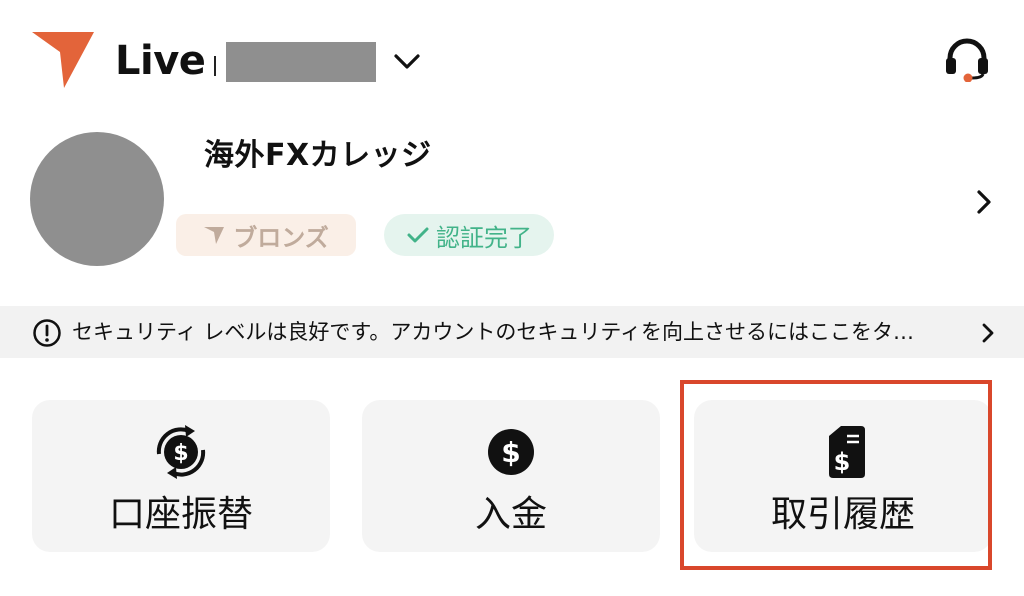 This screenshot has height=596, width=1024. I want to click on alert-circle-icon, so click(47, 333).